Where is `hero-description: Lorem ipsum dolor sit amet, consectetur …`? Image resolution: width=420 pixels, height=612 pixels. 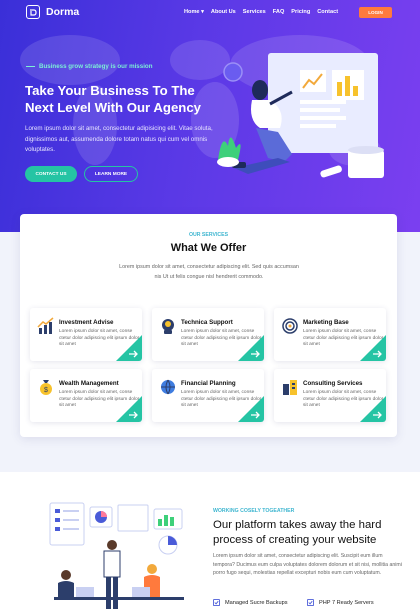 hero-description: Lorem ipsum dolor sit amet, consectetur … is located at coordinates (119, 139).